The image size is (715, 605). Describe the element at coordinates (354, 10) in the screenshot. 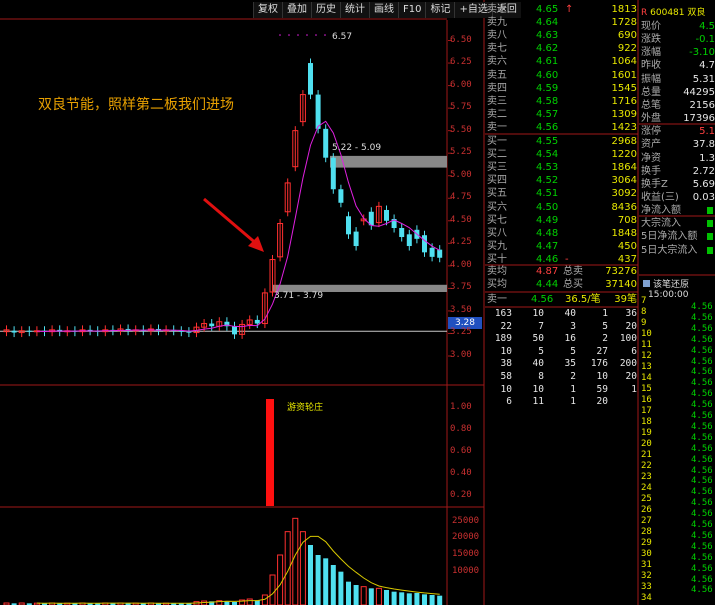

I see `toolbar-button: 统计` at that location.